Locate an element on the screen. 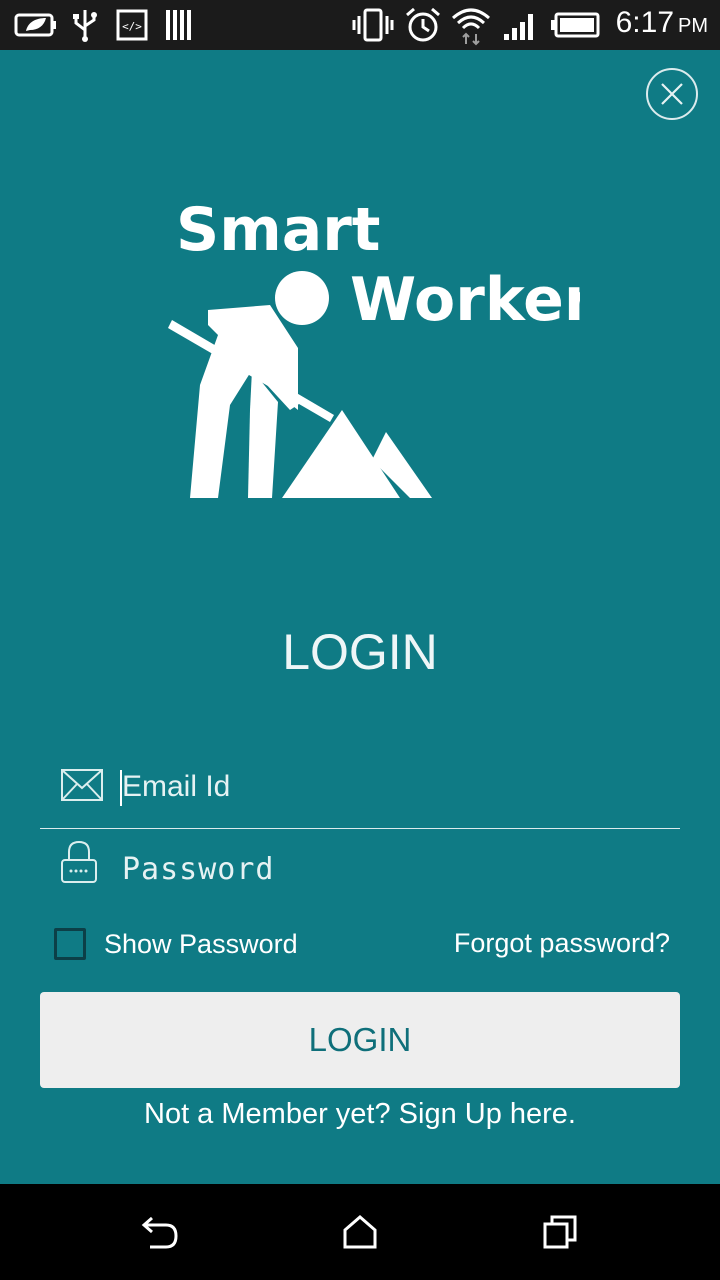 The width and height of the screenshot is (720, 1280). show-password-checkbox is located at coordinates (70, 944).